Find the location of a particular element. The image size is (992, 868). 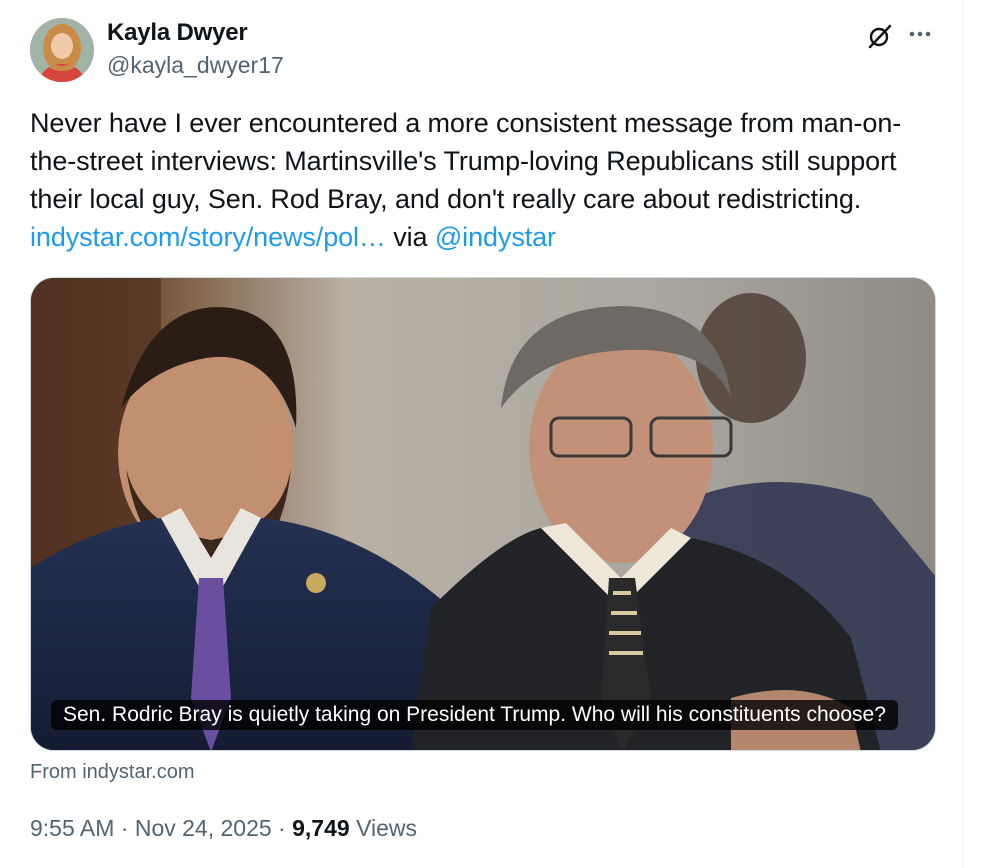

card-source: From indystar.com is located at coordinates (112, 772).